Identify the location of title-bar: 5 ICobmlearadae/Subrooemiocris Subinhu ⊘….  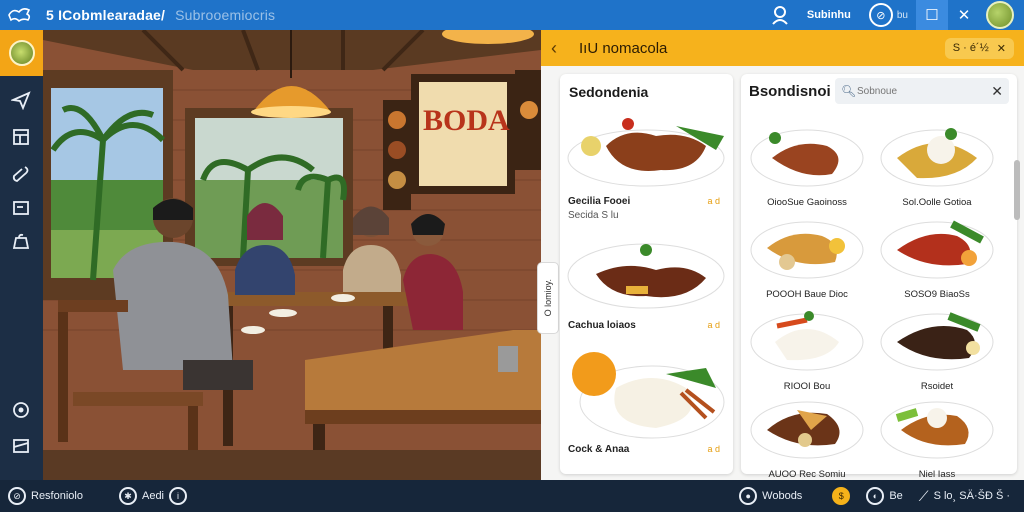
(512, 15).